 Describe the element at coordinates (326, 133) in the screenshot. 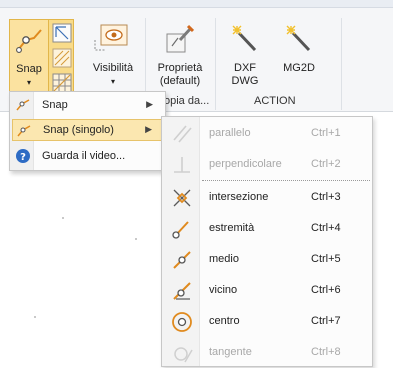

I see `shortcut-label: Ctrl+1` at that location.